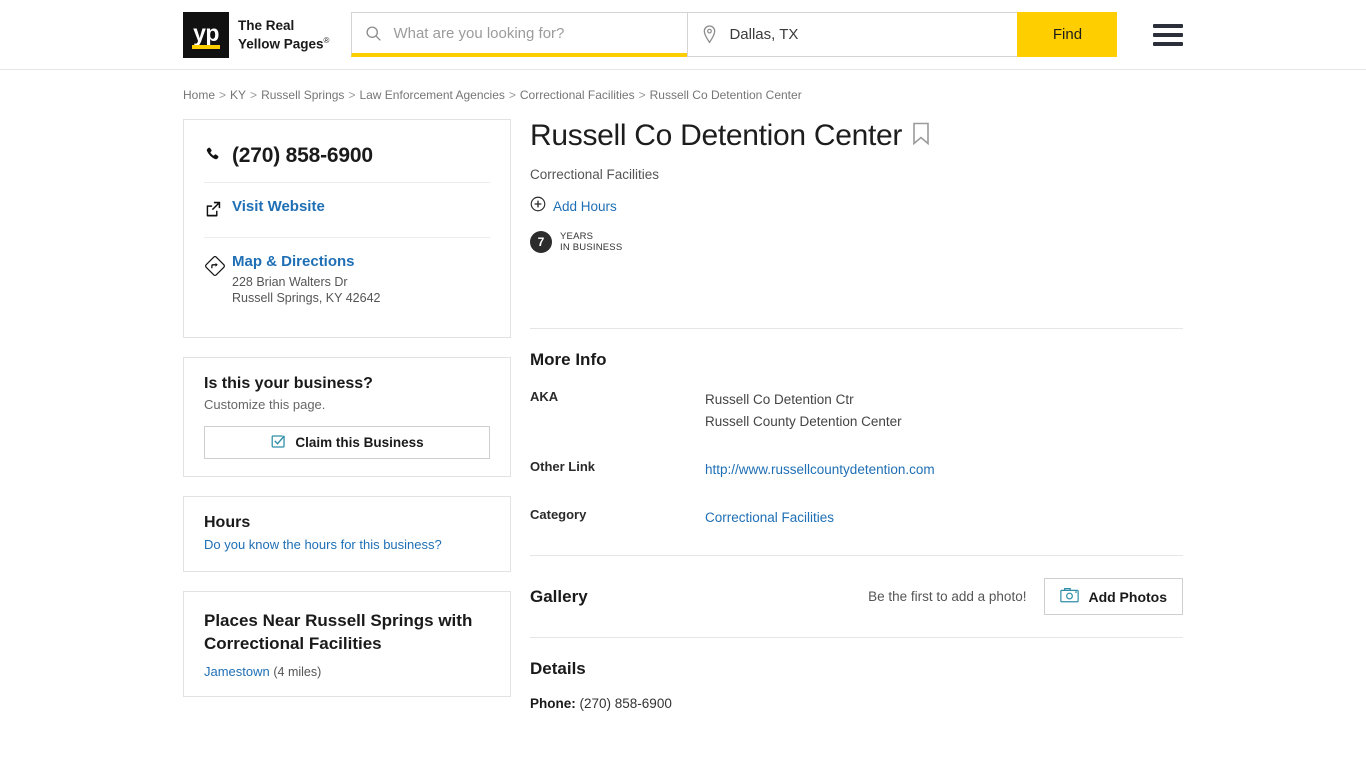 The height and width of the screenshot is (768, 1366). I want to click on checkbox-check-icon, so click(278, 443).